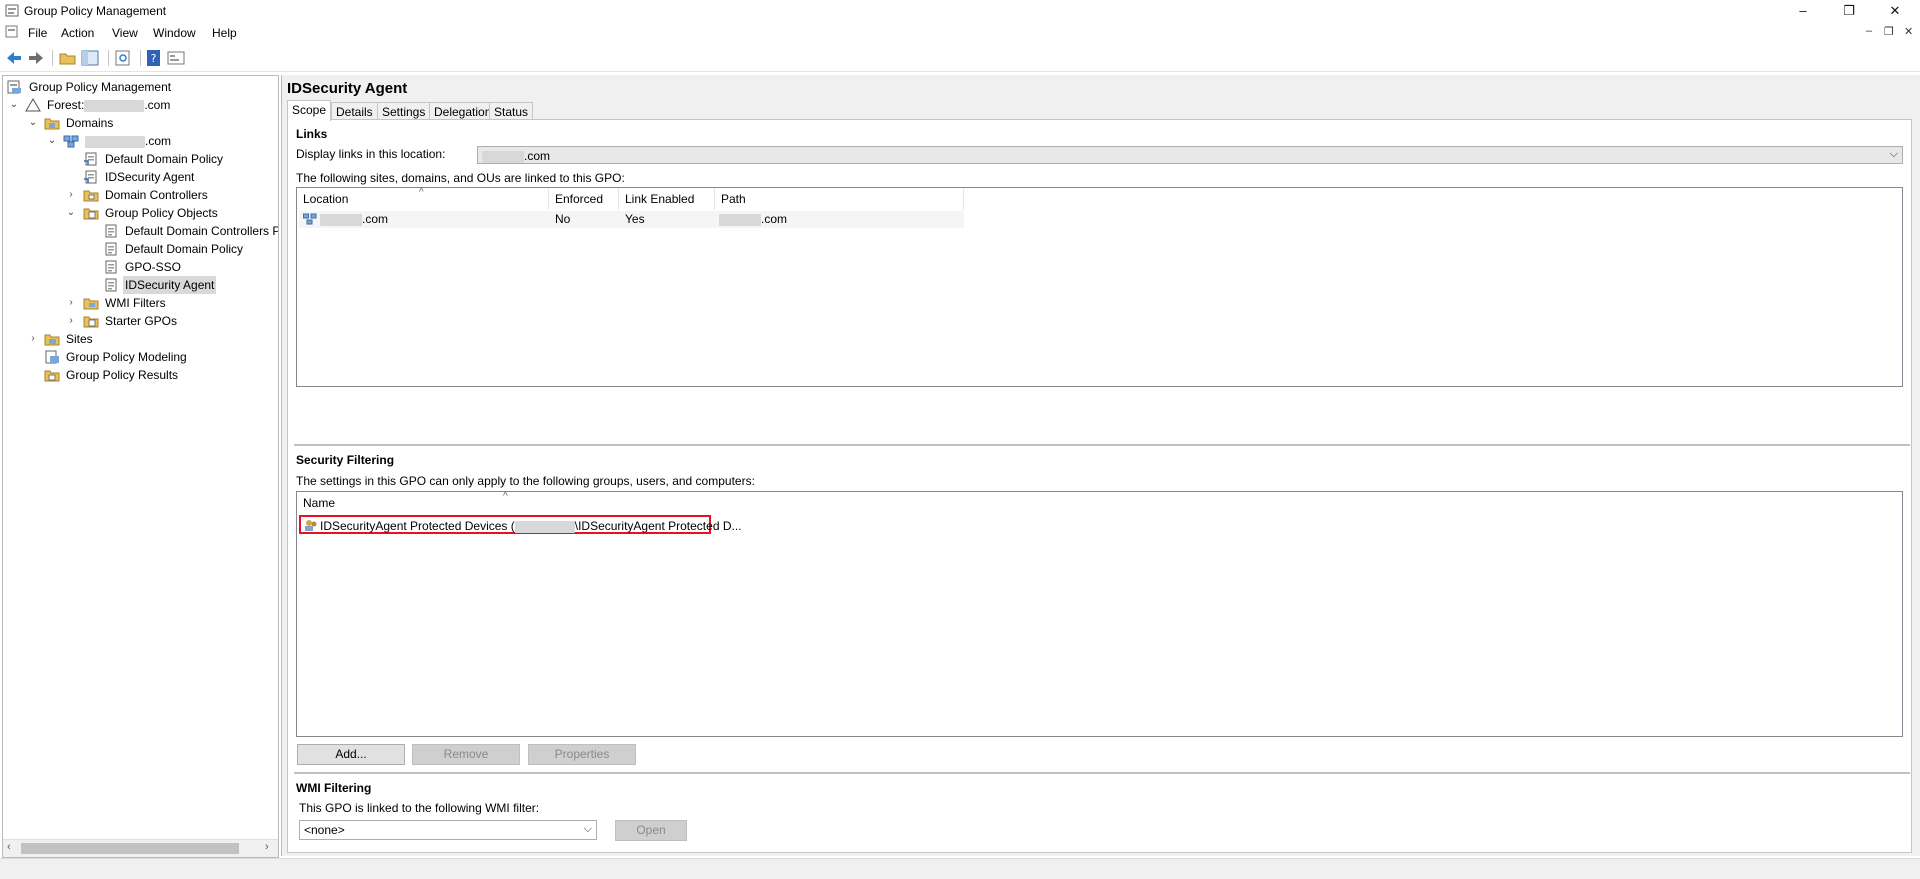 The image size is (1920, 879). What do you see at coordinates (1849, 11) in the screenshot?
I see `restore-button: ❐` at bounding box center [1849, 11].